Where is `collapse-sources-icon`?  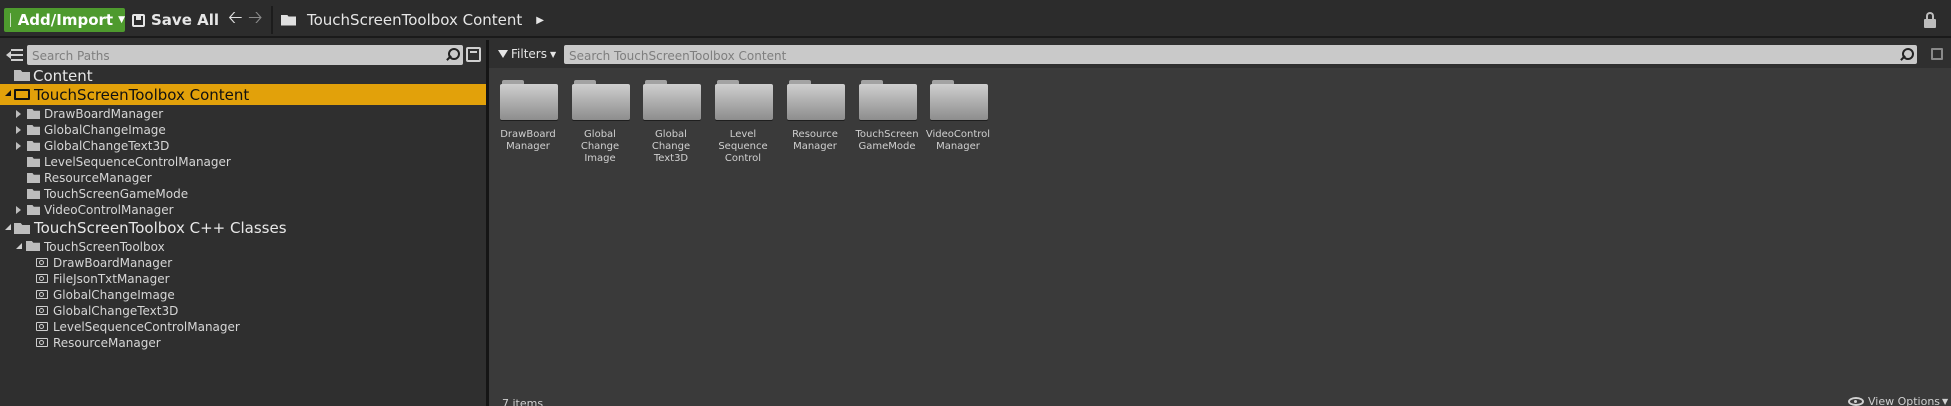
collapse-sources-icon is located at coordinates (14, 54).